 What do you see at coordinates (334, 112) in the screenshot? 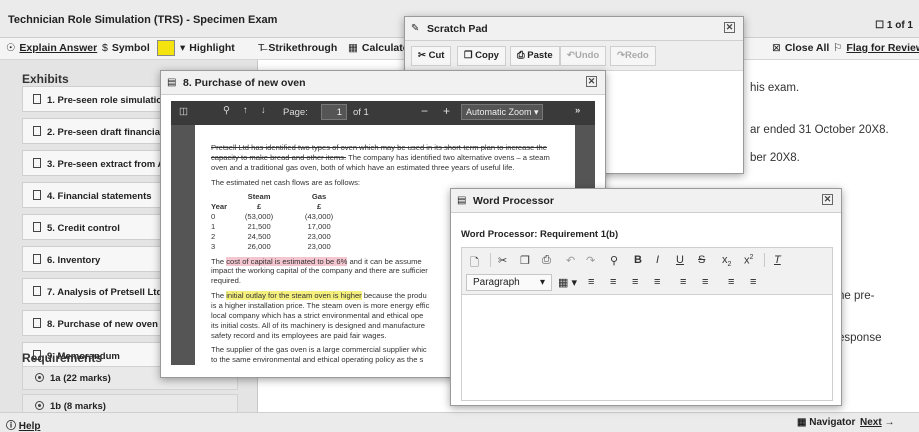
I see `page-number-input: 1` at bounding box center [334, 112].